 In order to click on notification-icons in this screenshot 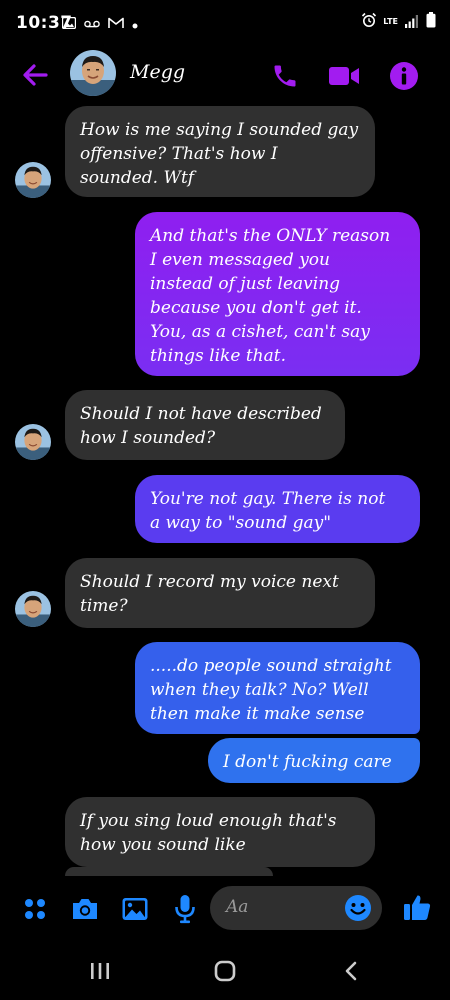, I will do `click(99, 23)`.